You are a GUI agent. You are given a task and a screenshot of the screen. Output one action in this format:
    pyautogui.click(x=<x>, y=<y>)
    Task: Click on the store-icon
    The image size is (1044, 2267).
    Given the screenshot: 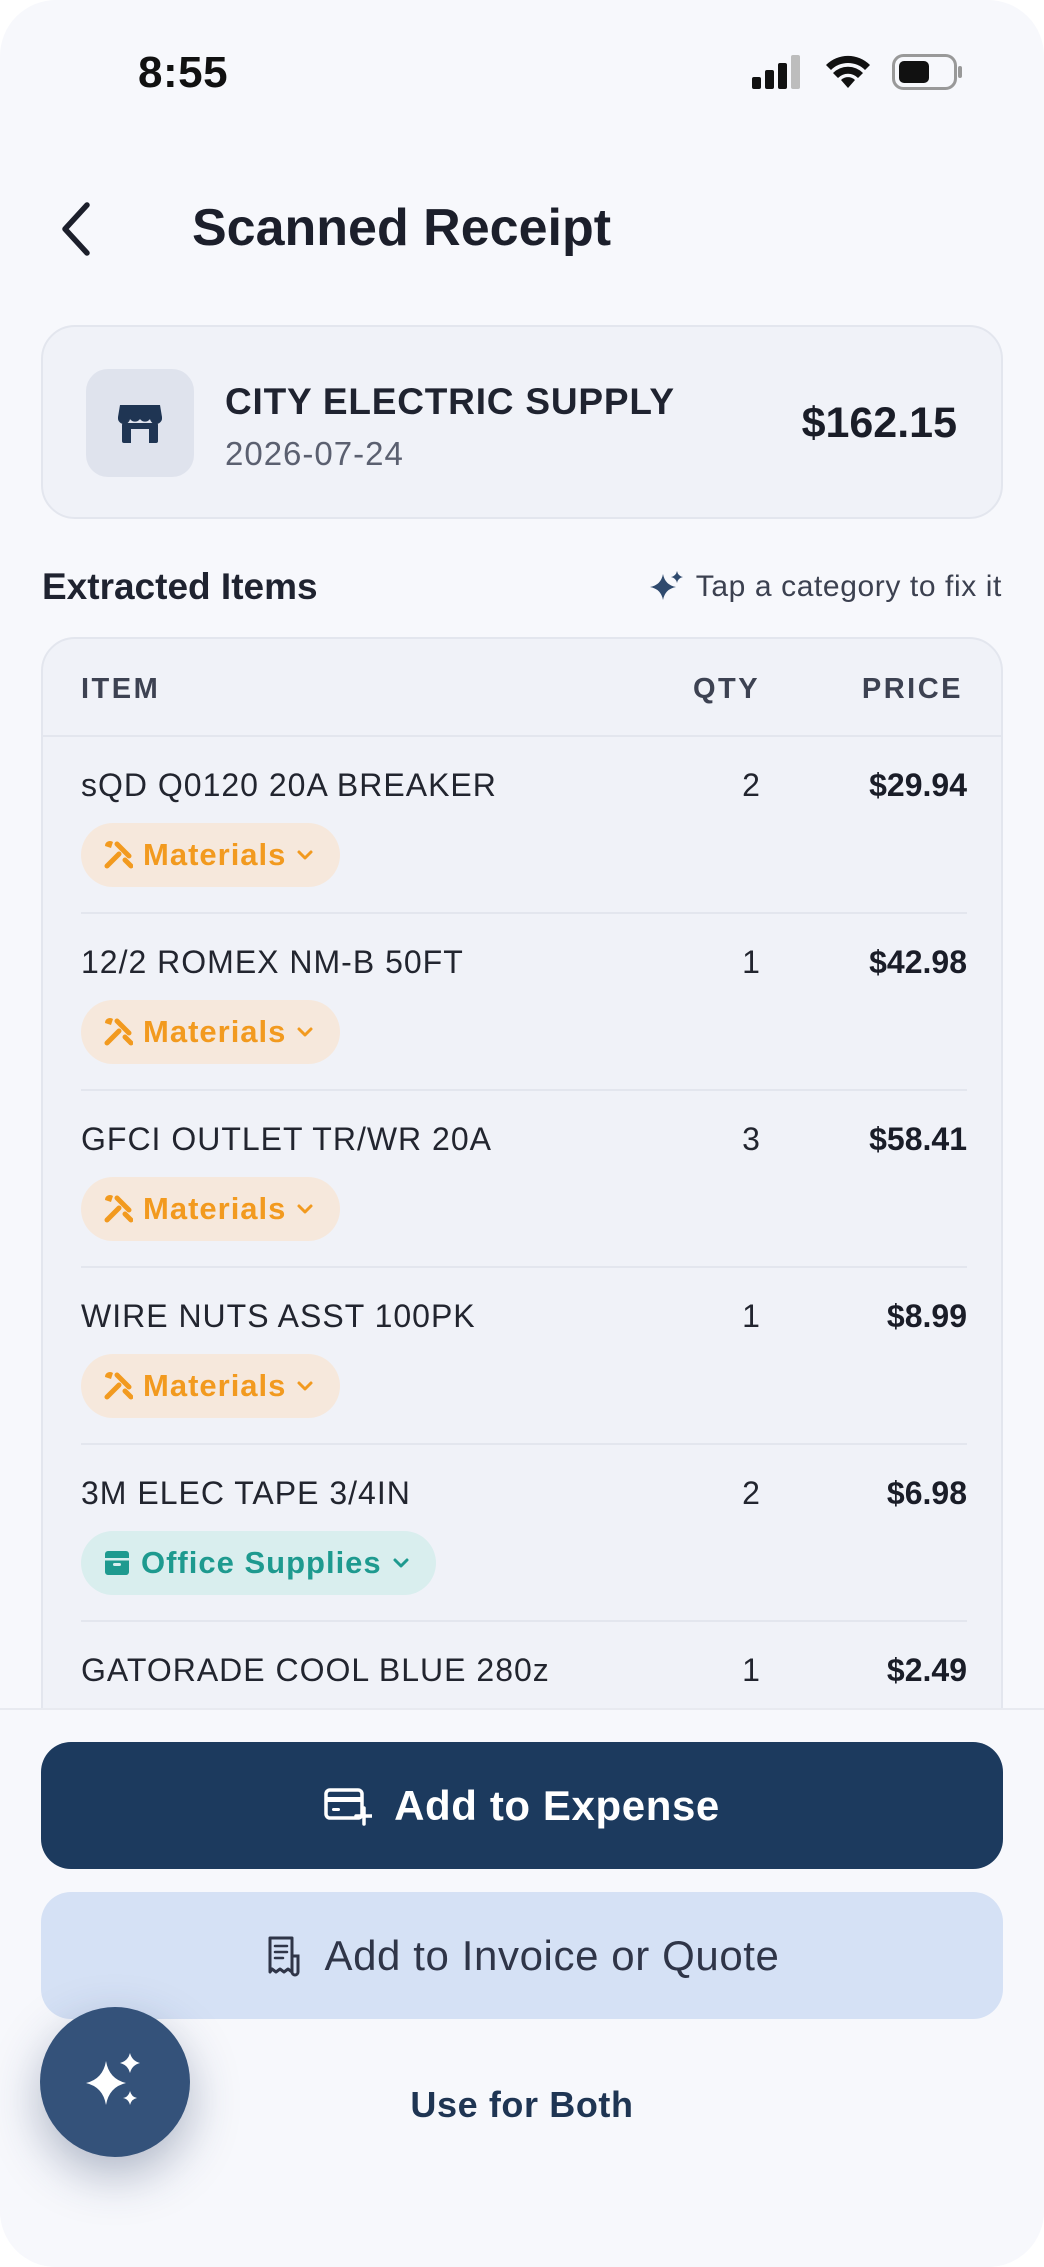 What is the action you would take?
    pyautogui.click(x=140, y=424)
    